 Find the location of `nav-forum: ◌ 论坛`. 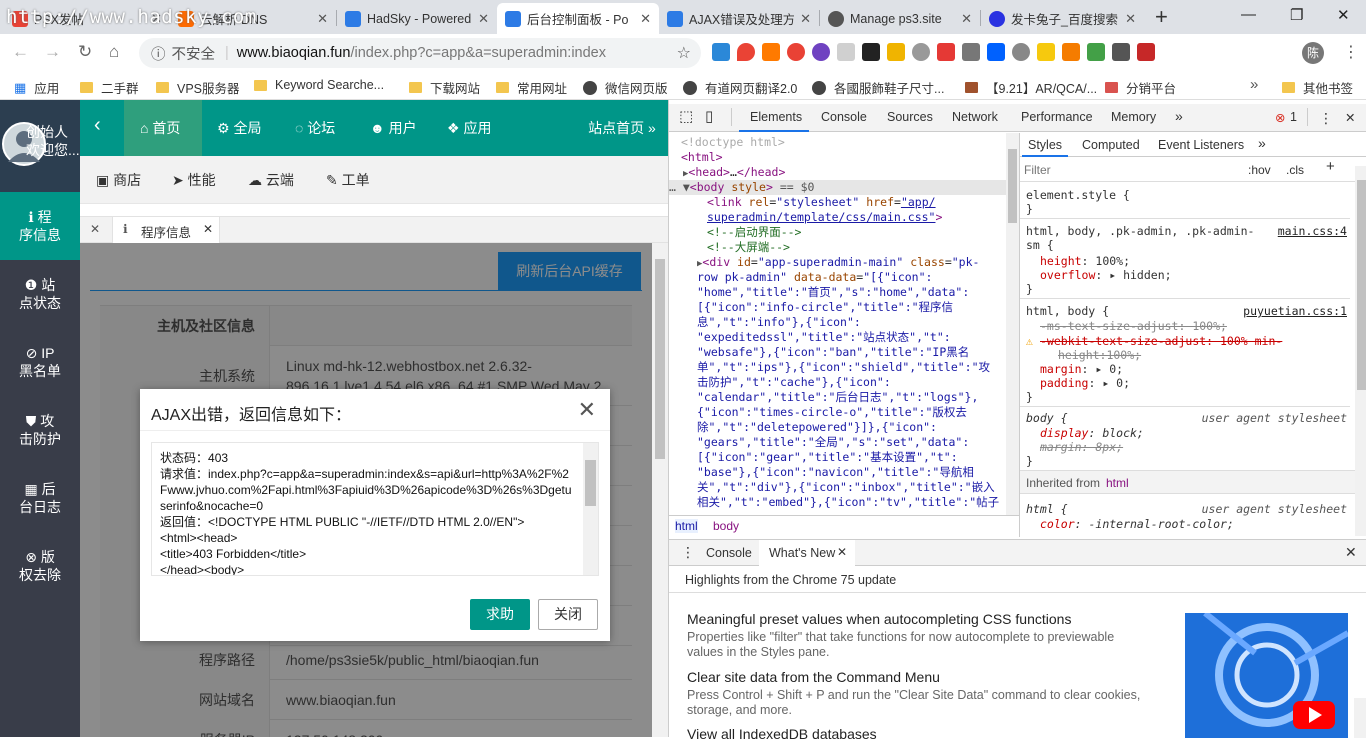

nav-forum: ◌ 论坛 is located at coordinates (315, 128).